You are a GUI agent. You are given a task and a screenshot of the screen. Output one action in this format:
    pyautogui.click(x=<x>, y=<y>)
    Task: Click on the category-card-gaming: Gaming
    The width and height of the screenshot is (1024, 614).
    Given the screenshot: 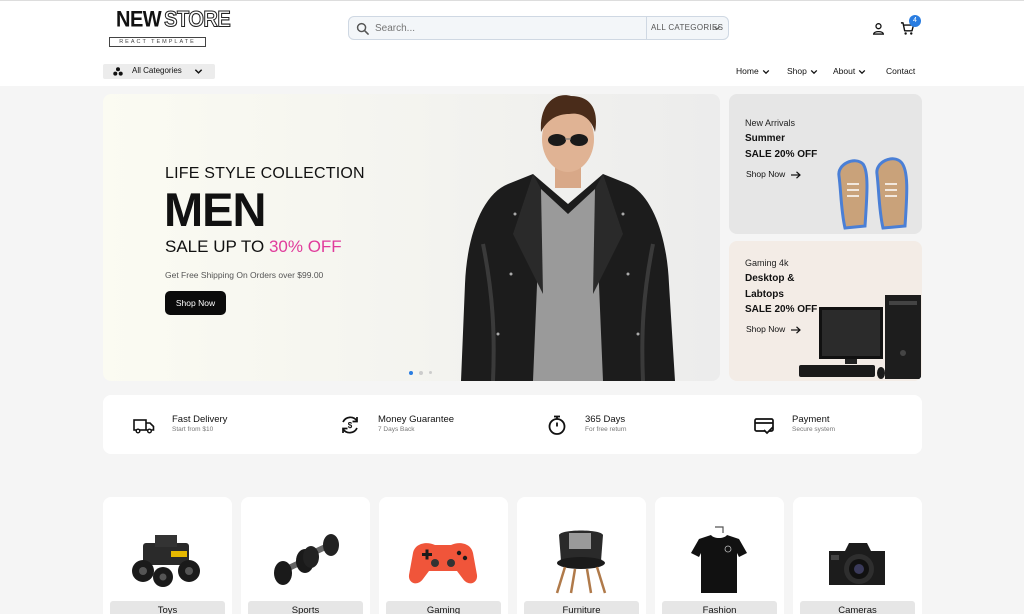 What is the action you would take?
    pyautogui.click(x=443, y=555)
    